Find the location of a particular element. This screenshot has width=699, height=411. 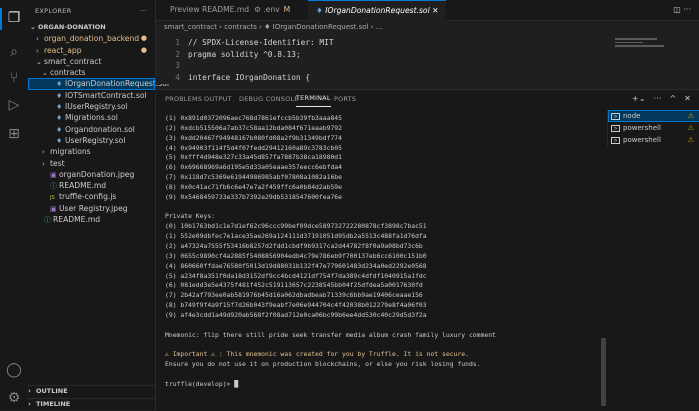

tab-preview-readme: Preview README.md is located at coordinates (209, 10).